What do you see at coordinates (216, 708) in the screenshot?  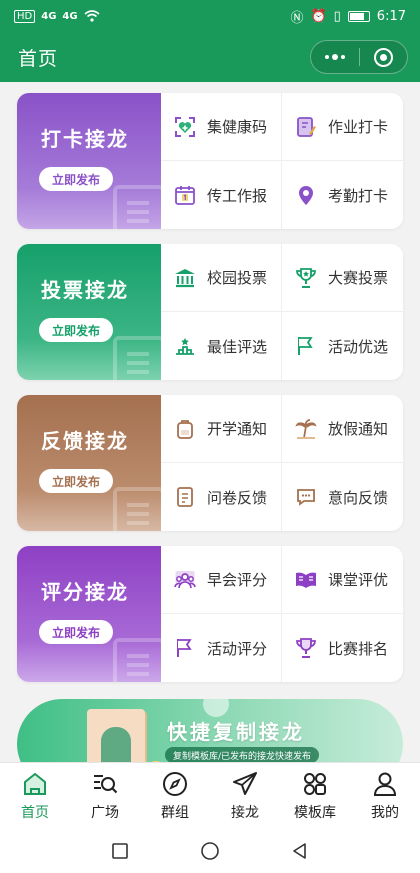 I see `bubble-deco` at bounding box center [216, 708].